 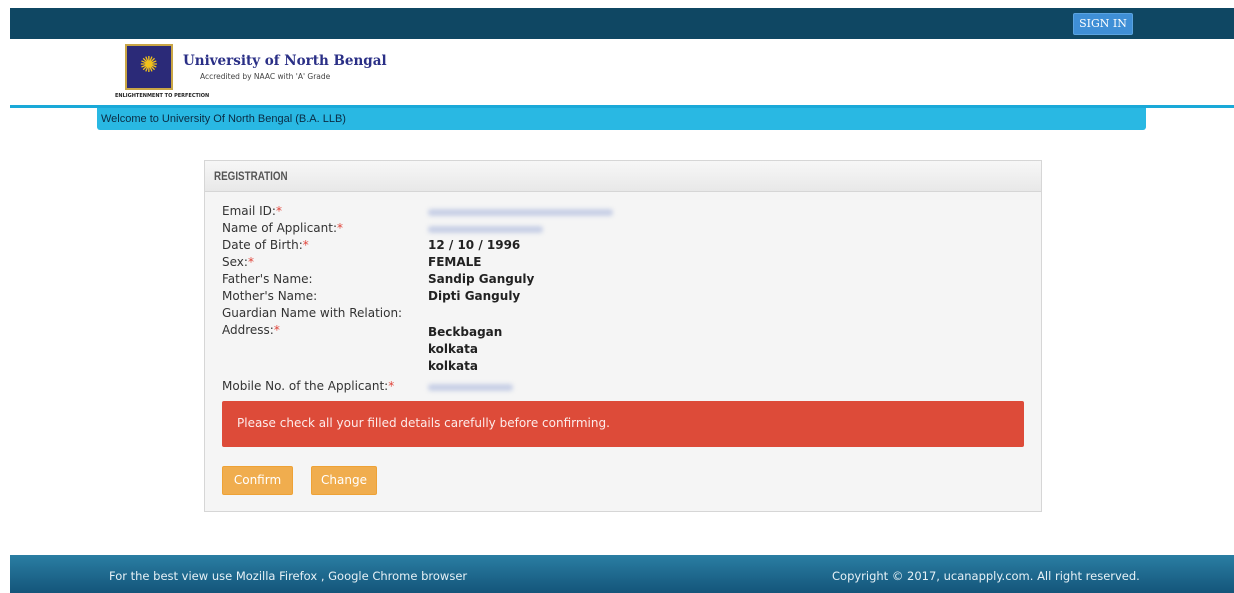 I want to click on field-label-address: Address:*, so click(x=251, y=330).